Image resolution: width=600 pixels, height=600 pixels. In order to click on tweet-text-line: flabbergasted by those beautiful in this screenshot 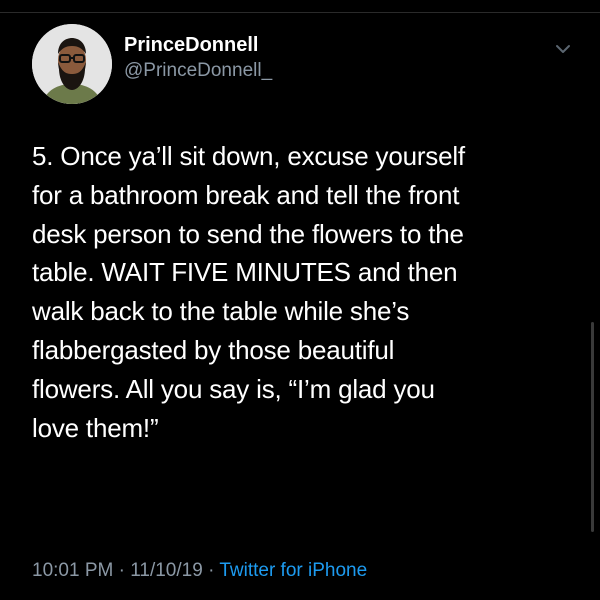, I will do `click(213, 349)`.